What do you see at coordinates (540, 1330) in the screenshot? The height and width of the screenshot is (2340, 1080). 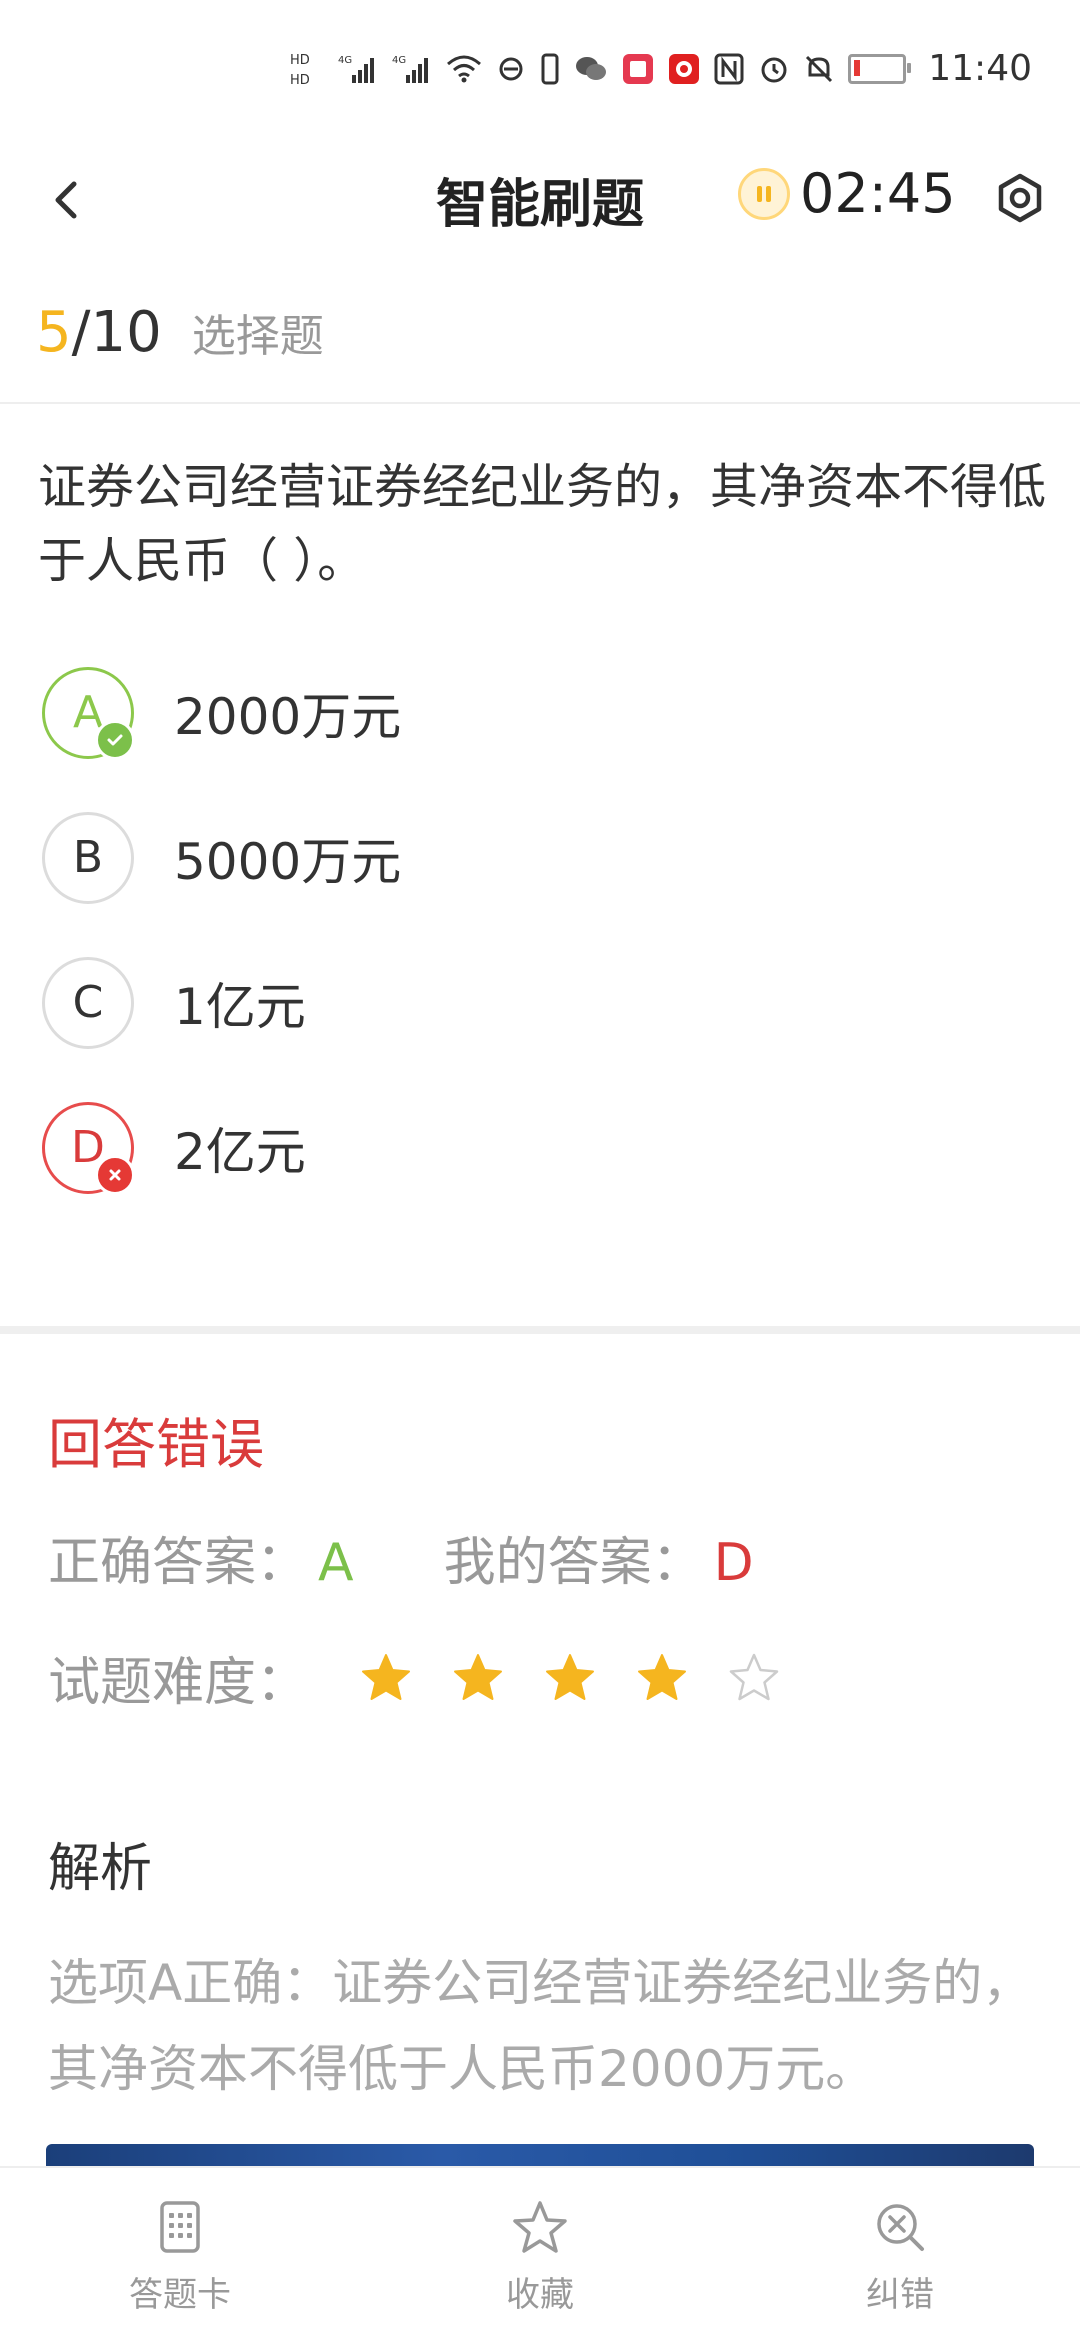 I see `section-divider` at bounding box center [540, 1330].